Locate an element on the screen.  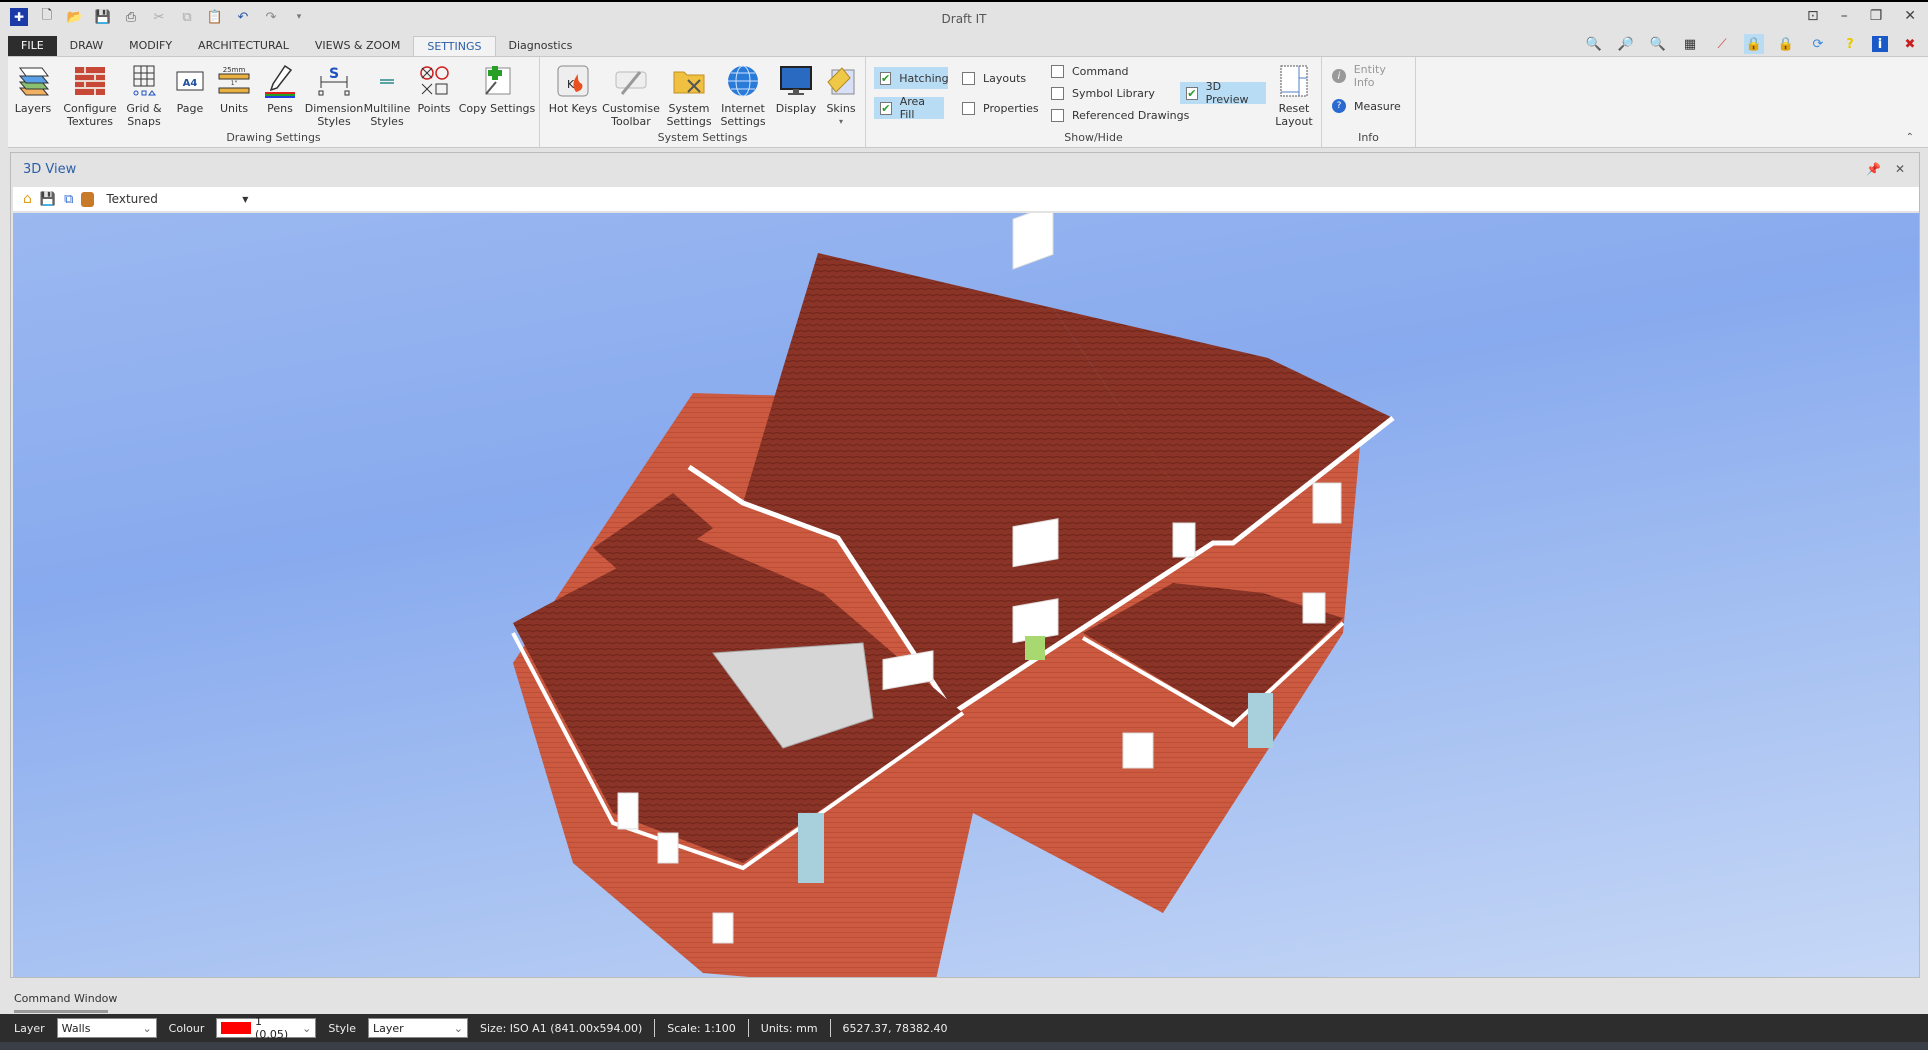
internet-settings-button: Internet Settings is located at coordinates (743, 95).